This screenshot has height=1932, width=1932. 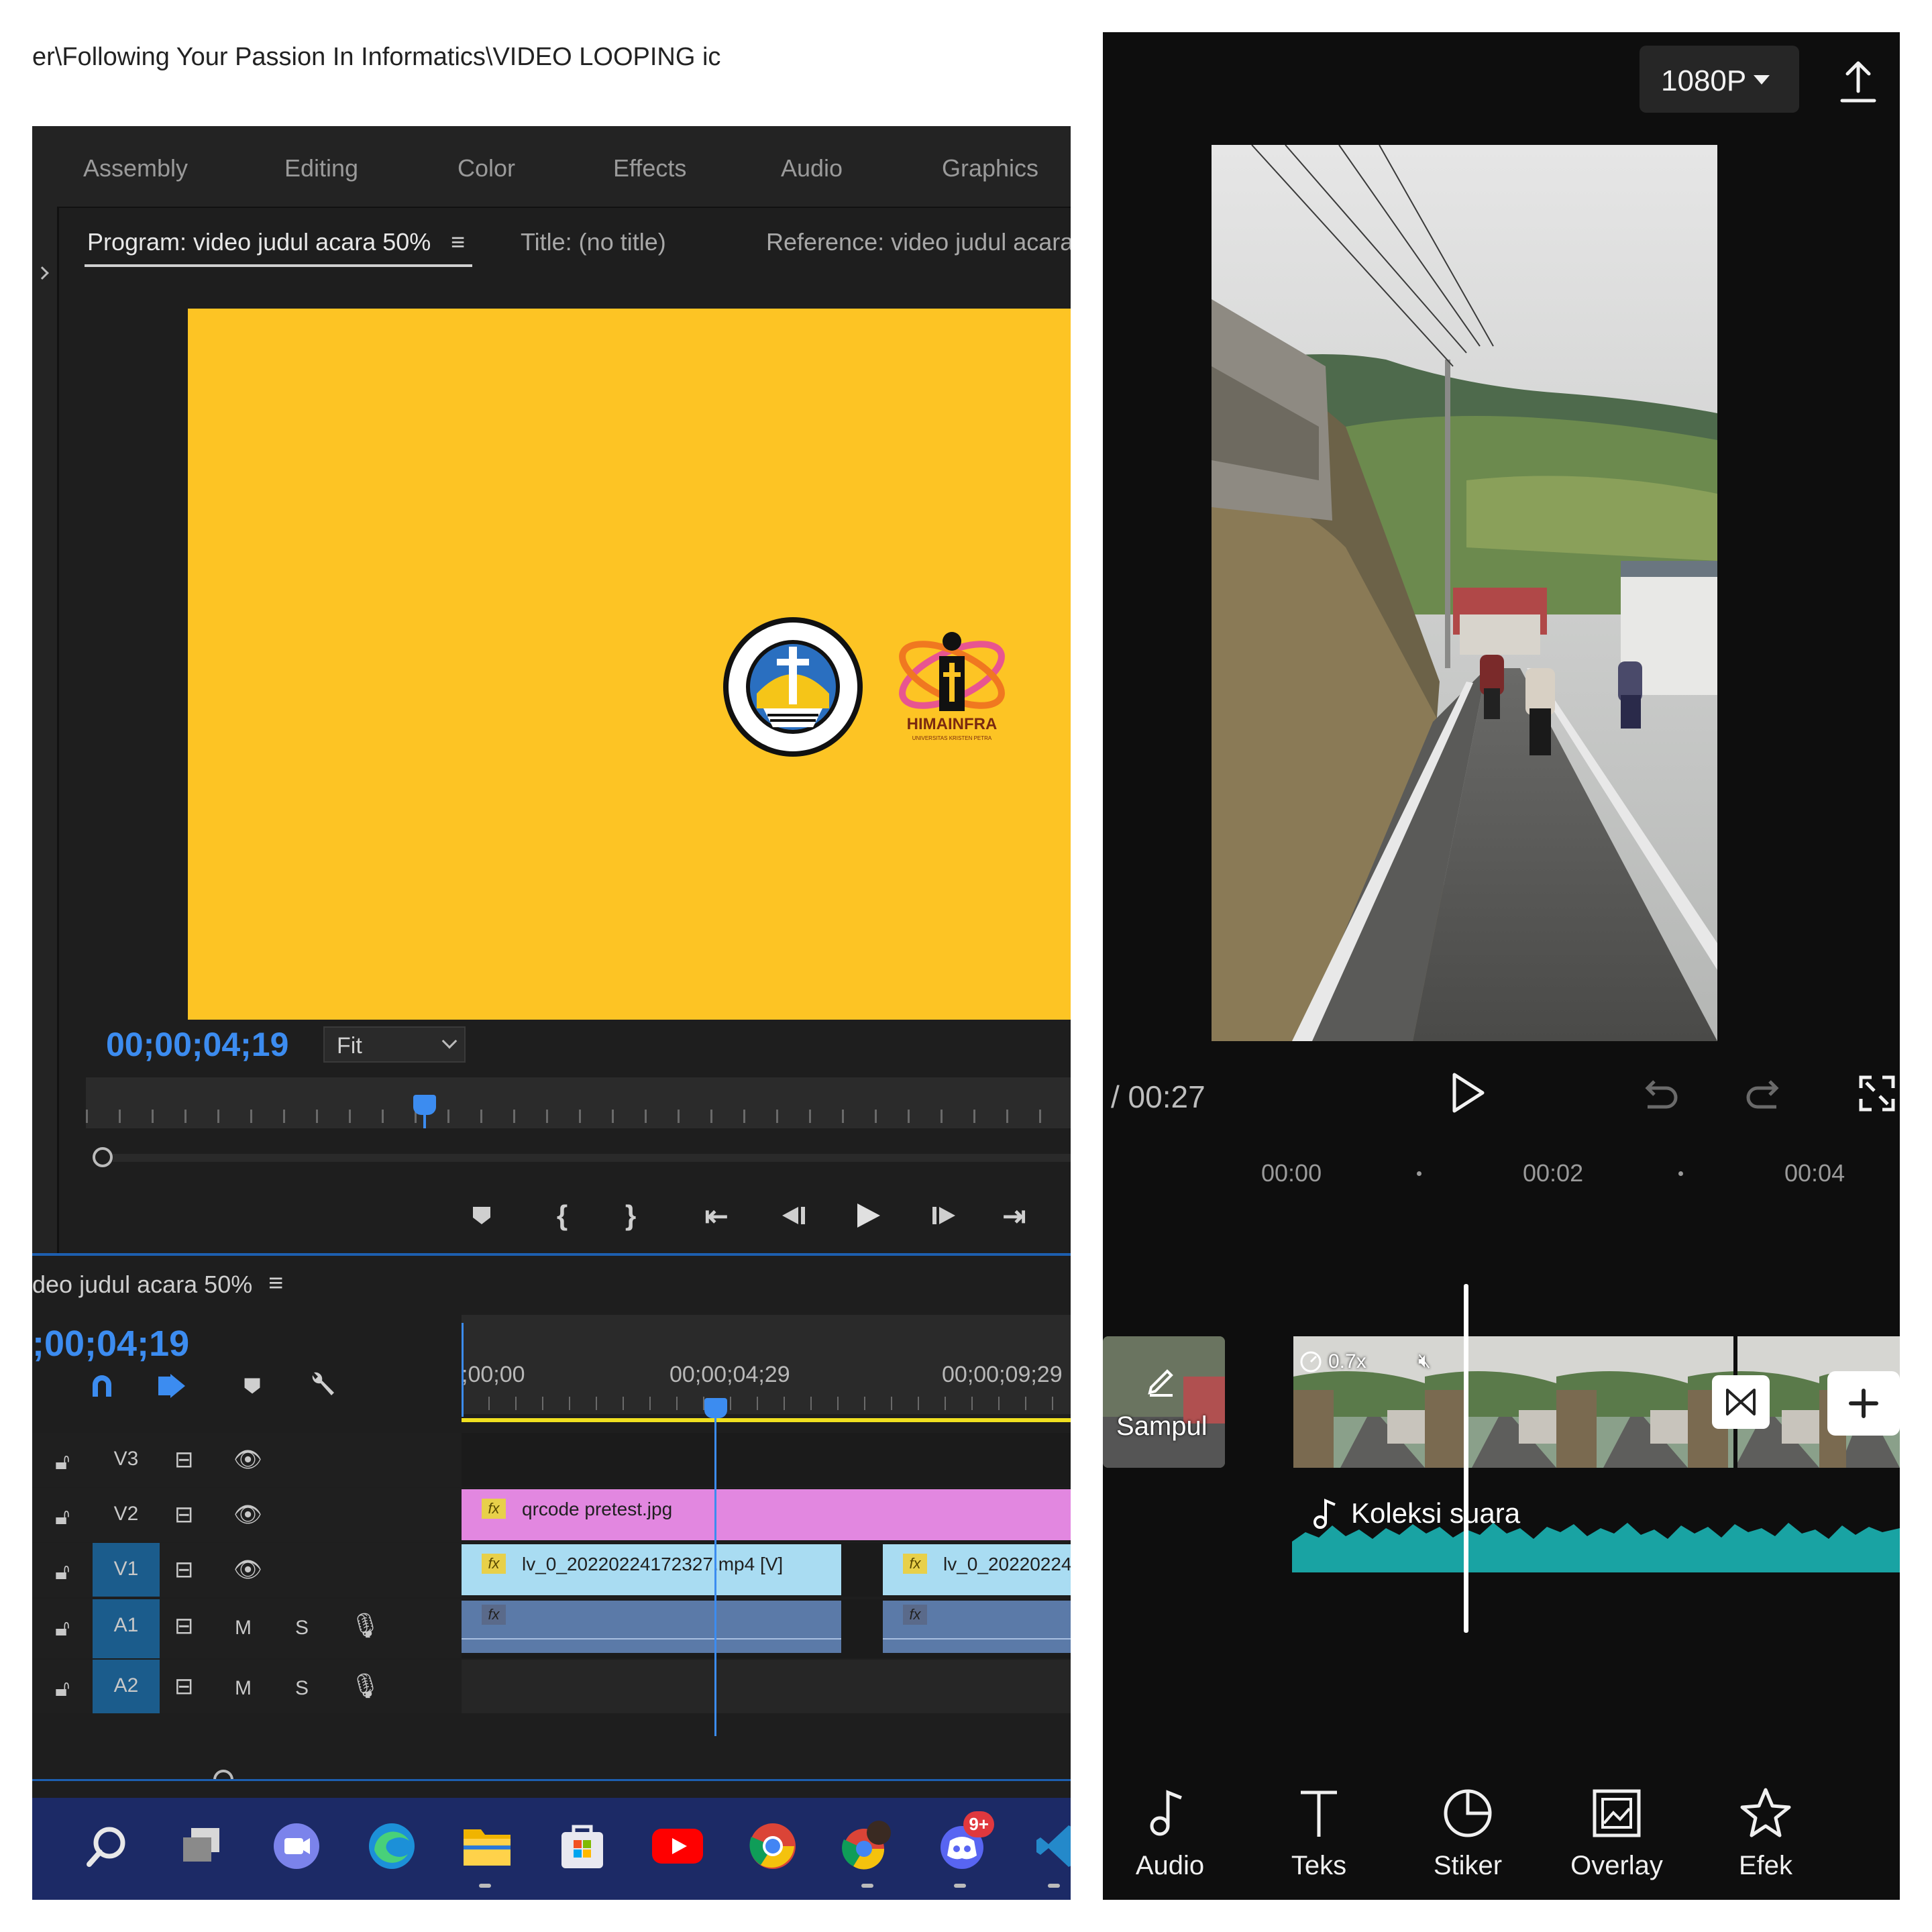 What do you see at coordinates (126, 1686) in the screenshot?
I see `track-name: A2` at bounding box center [126, 1686].